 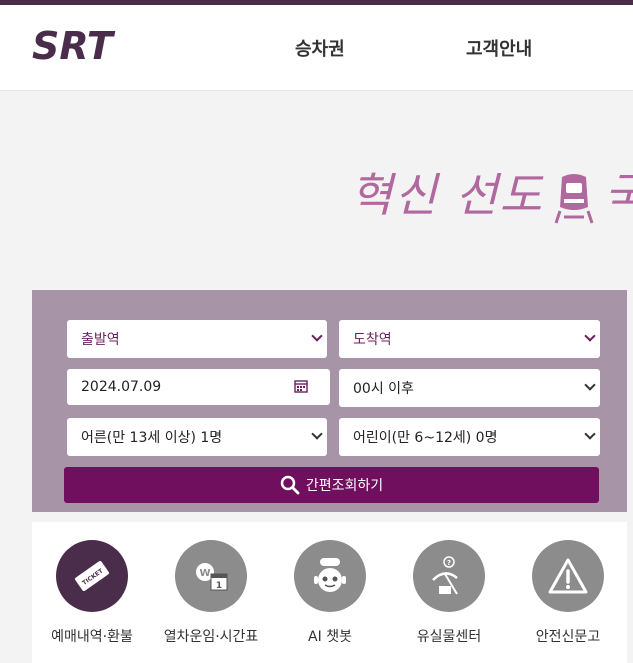 I want to click on child-count-select: 어린이(만 6~12세) 0명, so click(x=469, y=437).